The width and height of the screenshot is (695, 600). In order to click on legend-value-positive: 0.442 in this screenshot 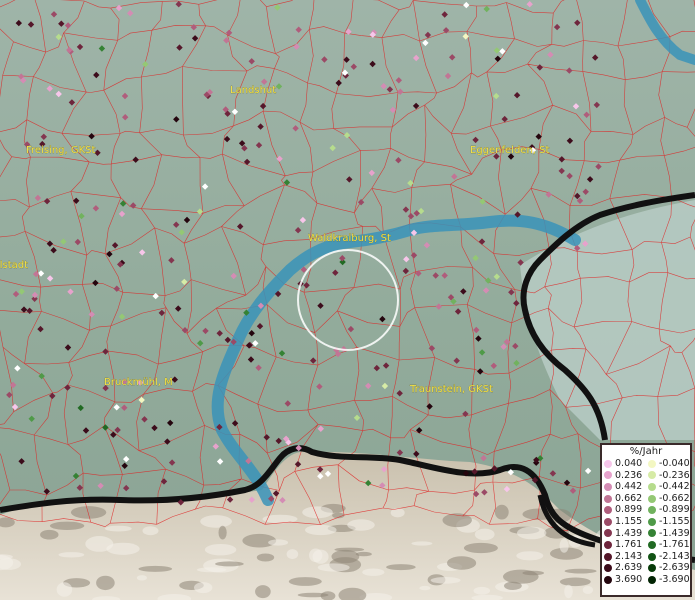, I will do `click(629, 487)`.